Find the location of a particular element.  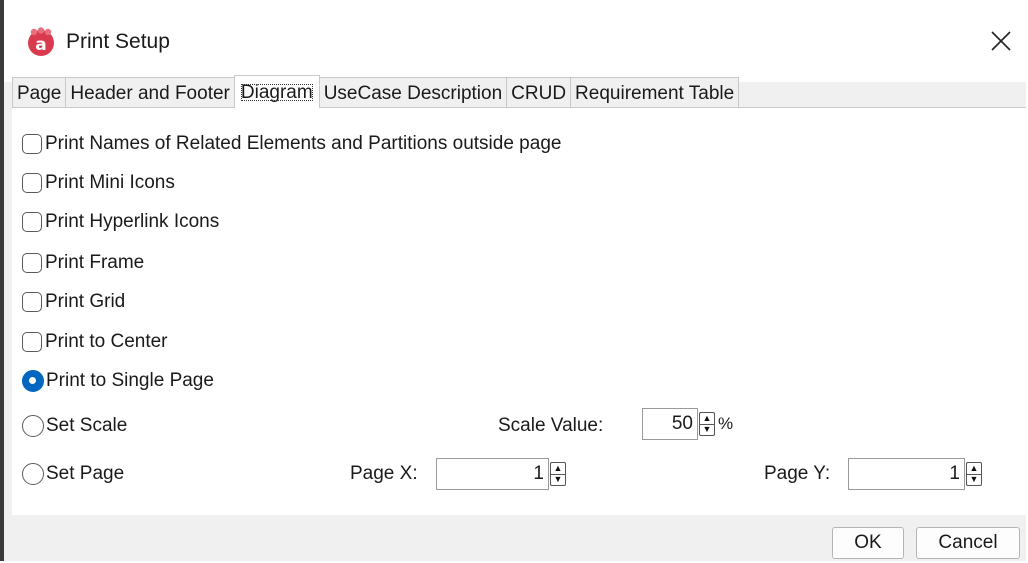

page-x-label: Page X: is located at coordinates (384, 473).